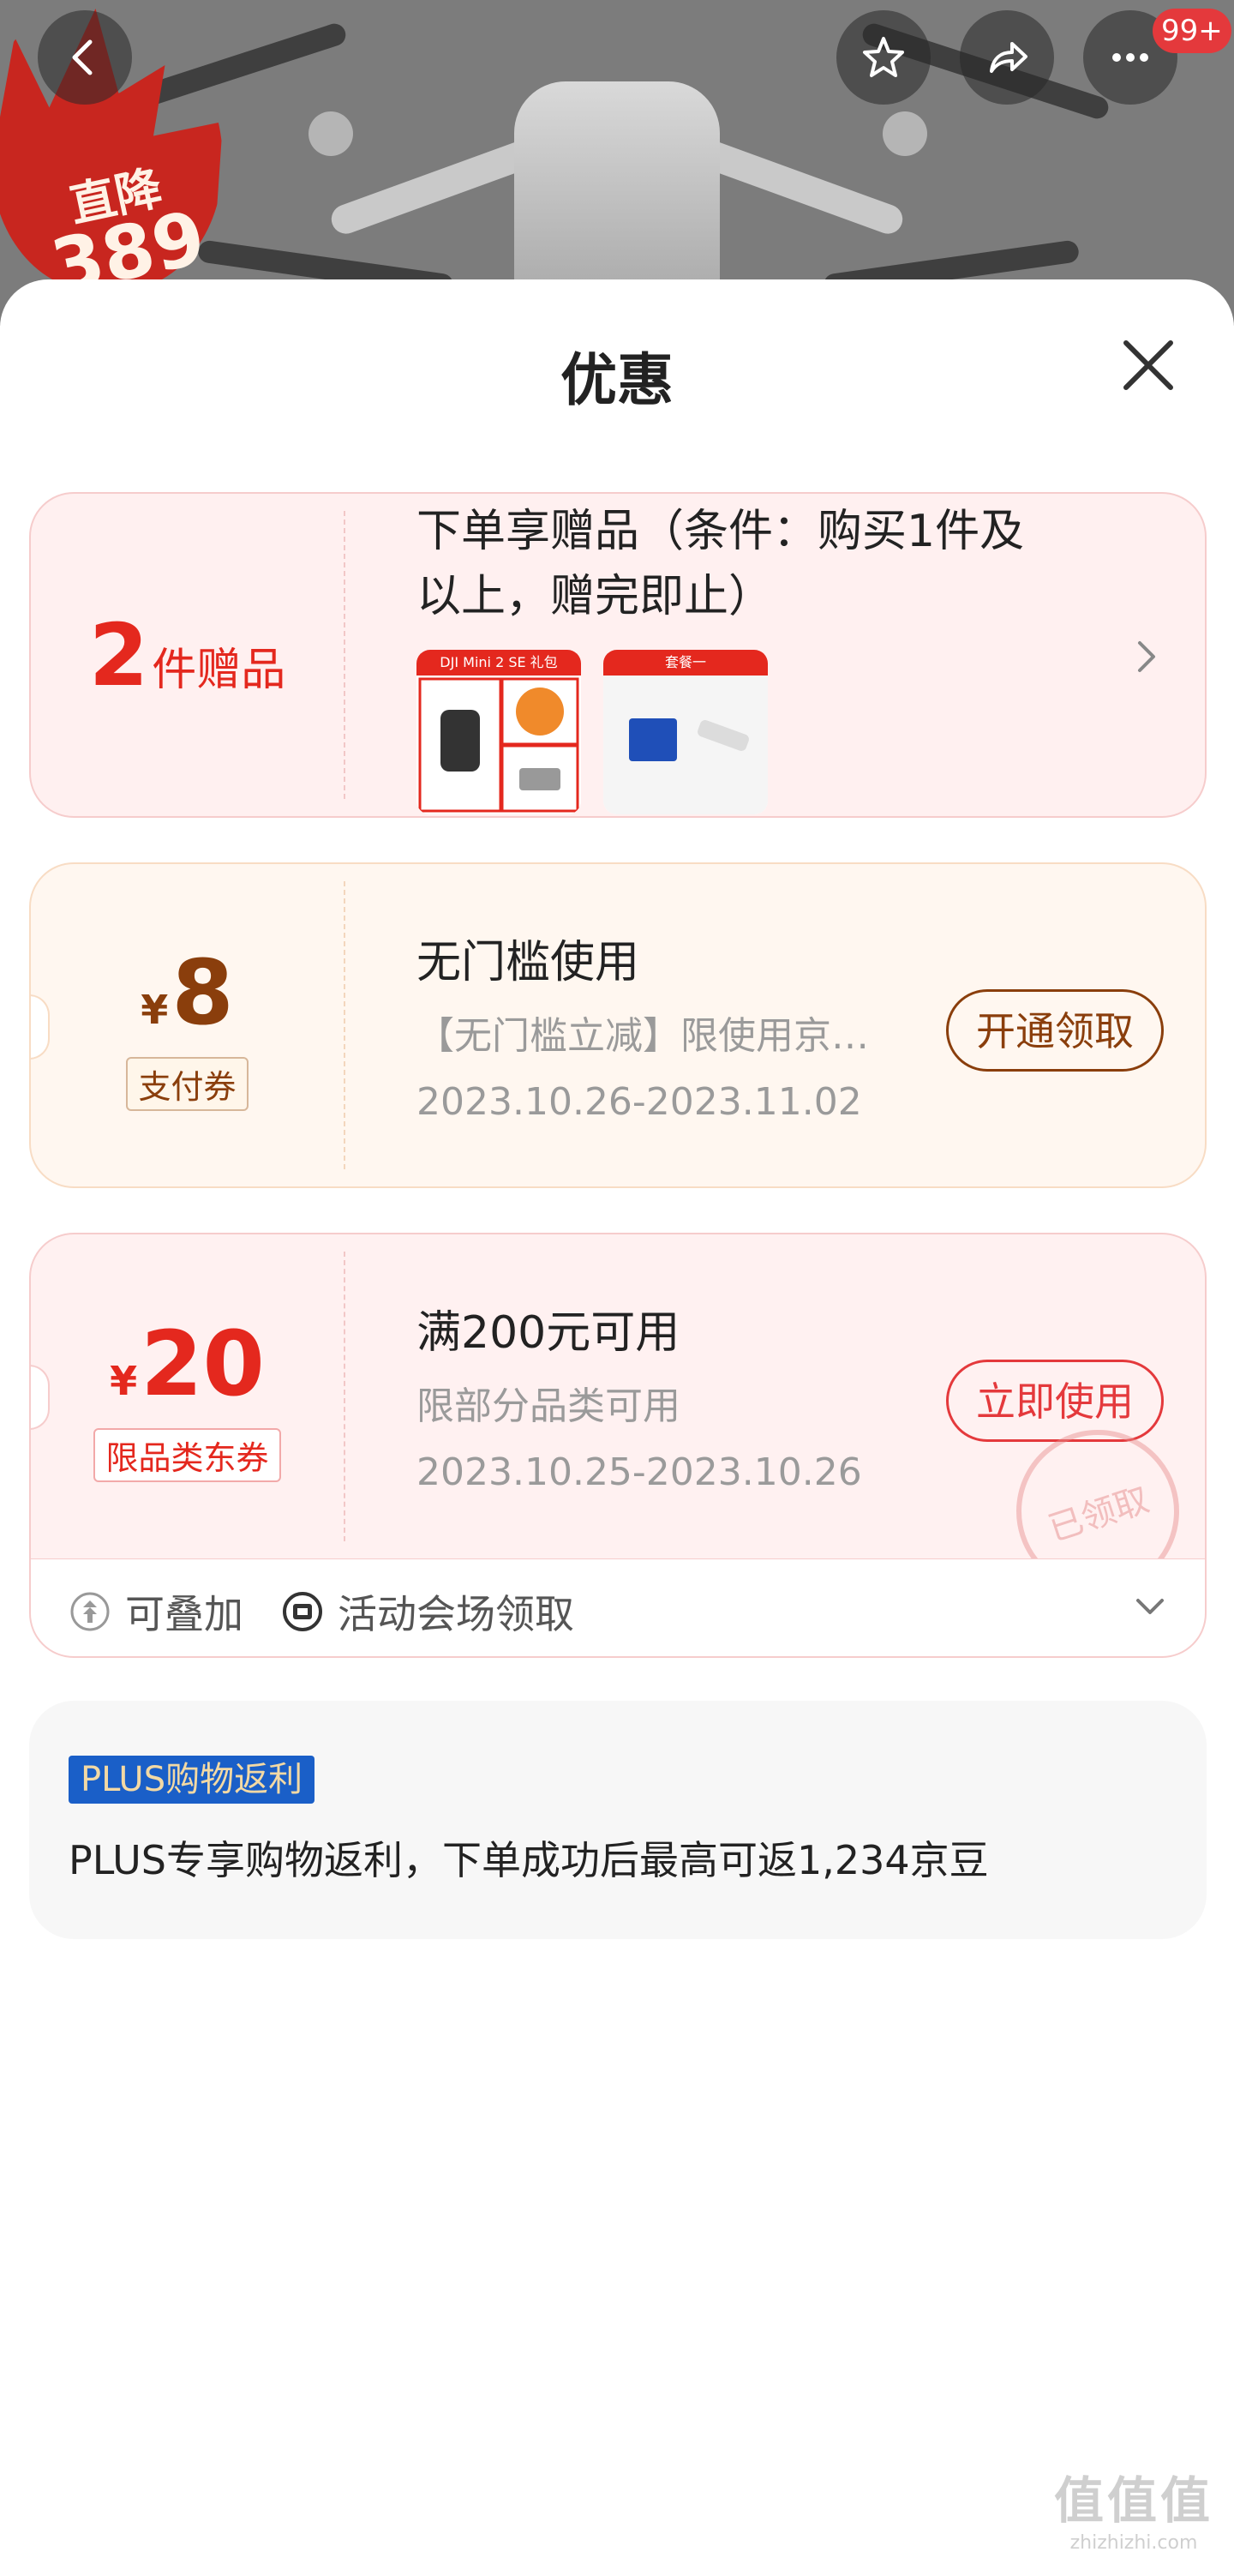 This screenshot has height=2576, width=1234. Describe the element at coordinates (617, 192) in the screenshot. I see `drone-body` at that location.